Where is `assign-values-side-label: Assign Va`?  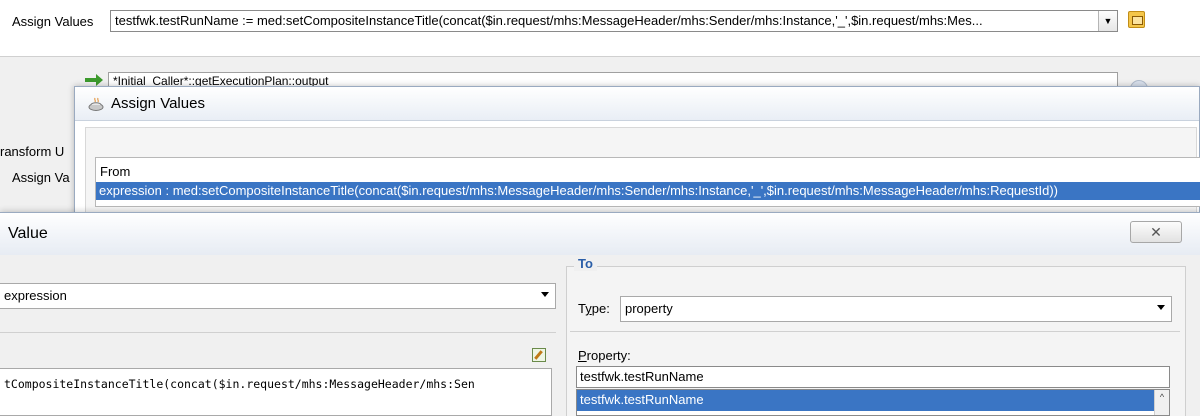
assign-values-side-label: Assign Va is located at coordinates (41, 177).